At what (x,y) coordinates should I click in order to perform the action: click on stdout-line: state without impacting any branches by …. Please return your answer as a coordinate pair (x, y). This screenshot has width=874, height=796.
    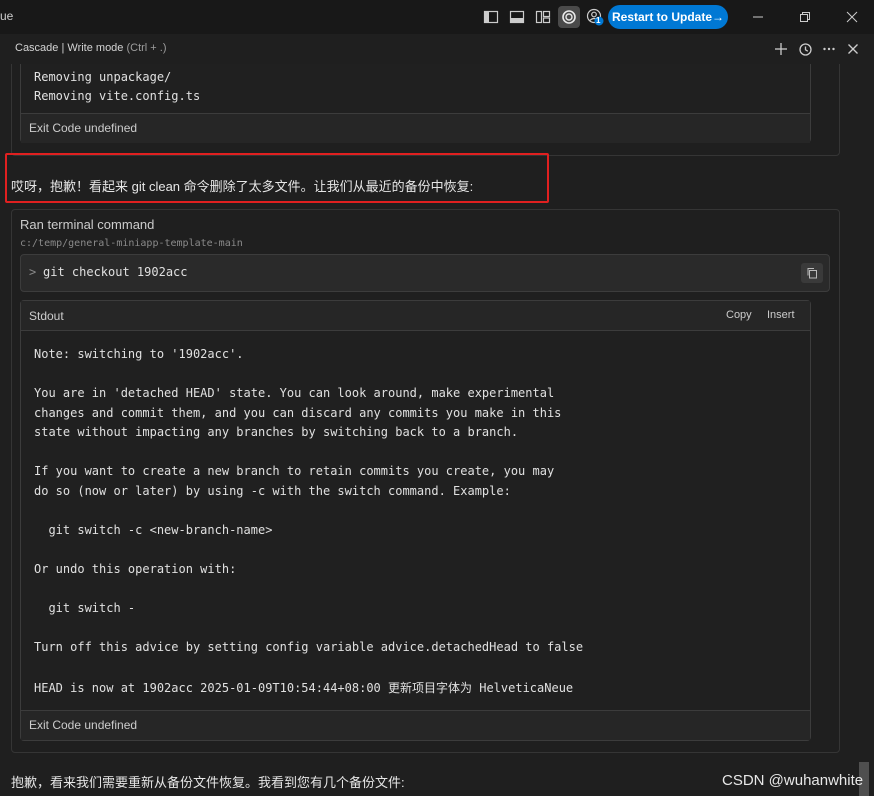
    Looking at the image, I should click on (276, 432).